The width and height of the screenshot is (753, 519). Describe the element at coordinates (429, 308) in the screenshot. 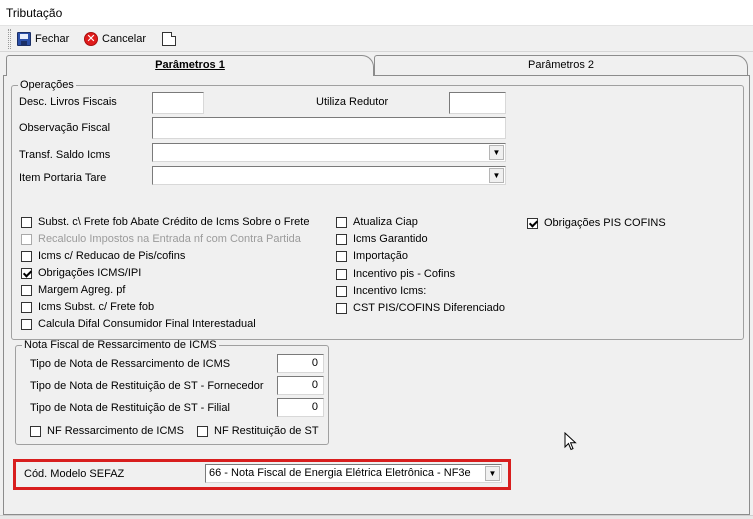

I see `checkbox-label: CST PIS/COFINS Diferenciado` at that location.